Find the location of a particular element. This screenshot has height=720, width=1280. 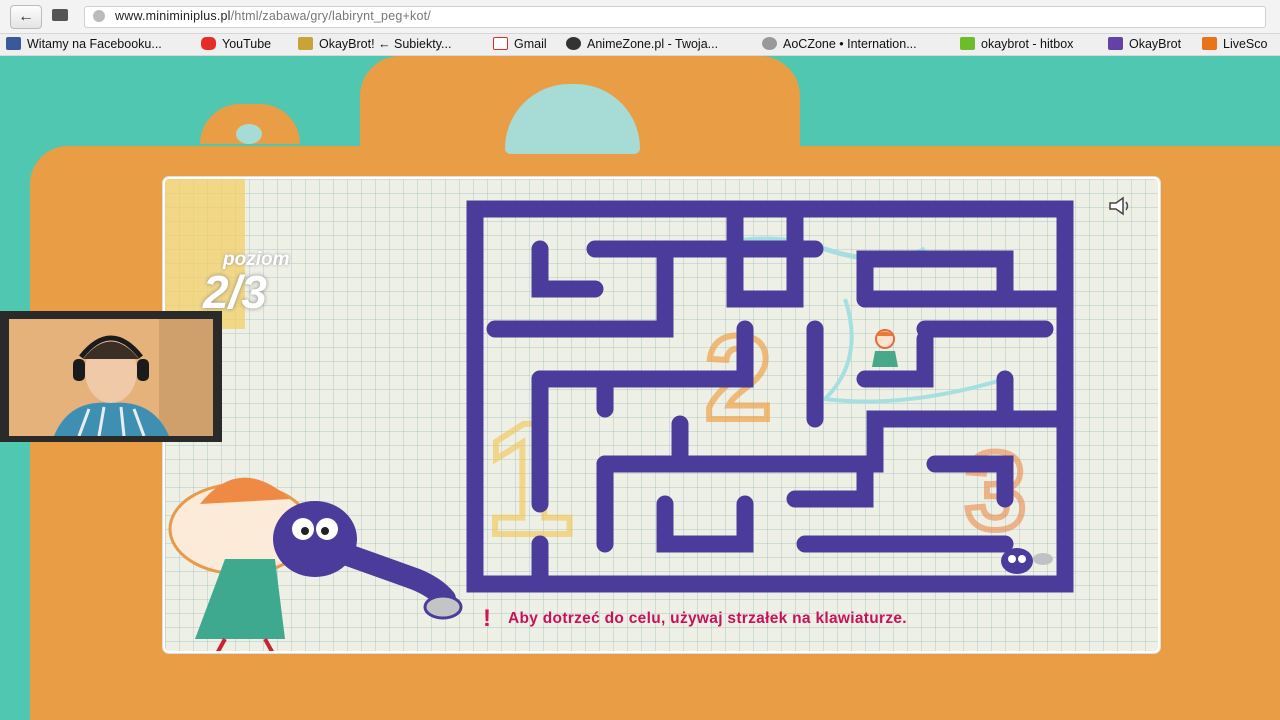

facebook-icon is located at coordinates (13, 43).